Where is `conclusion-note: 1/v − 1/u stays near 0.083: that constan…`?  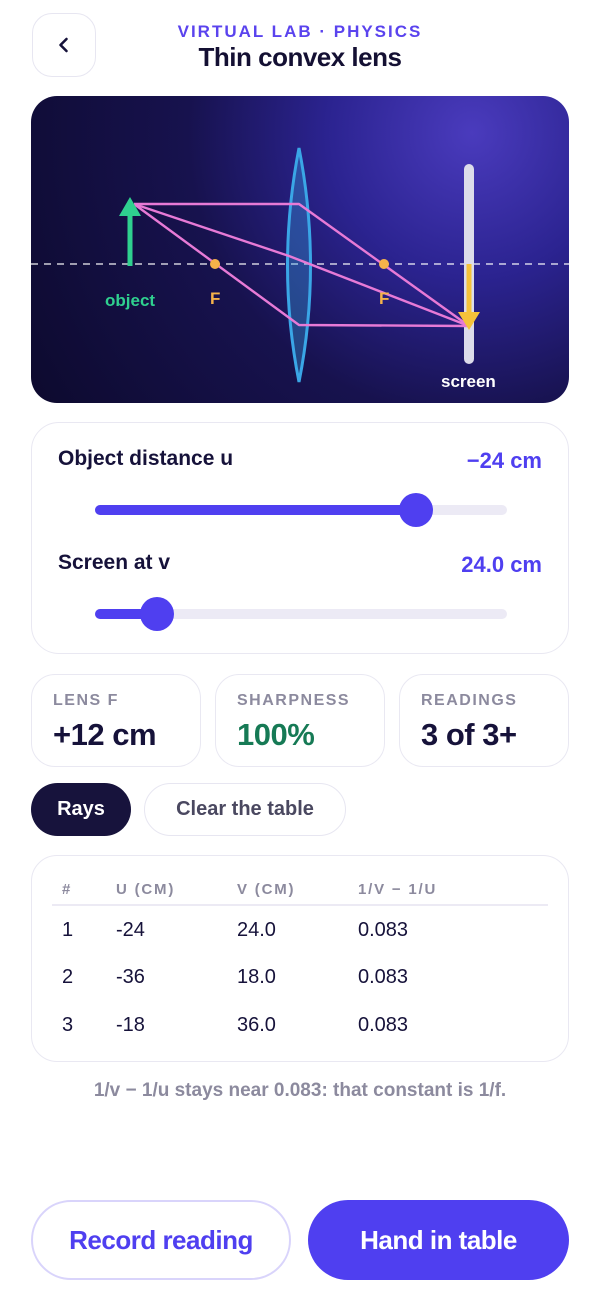 conclusion-note: 1/v − 1/u stays near 0.083: that constan… is located at coordinates (300, 1090).